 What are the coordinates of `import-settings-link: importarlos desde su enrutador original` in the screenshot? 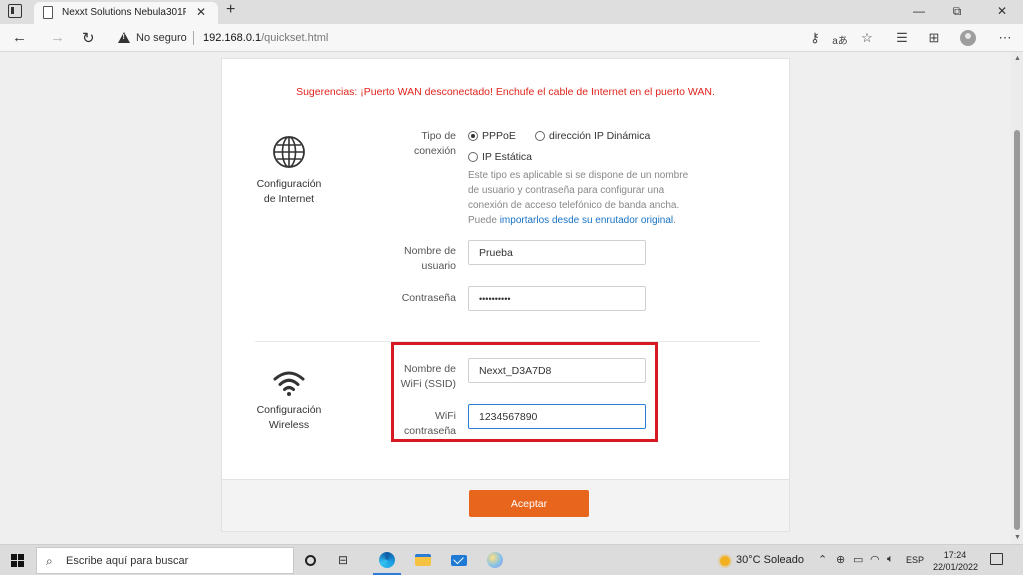 It's located at (586, 220).